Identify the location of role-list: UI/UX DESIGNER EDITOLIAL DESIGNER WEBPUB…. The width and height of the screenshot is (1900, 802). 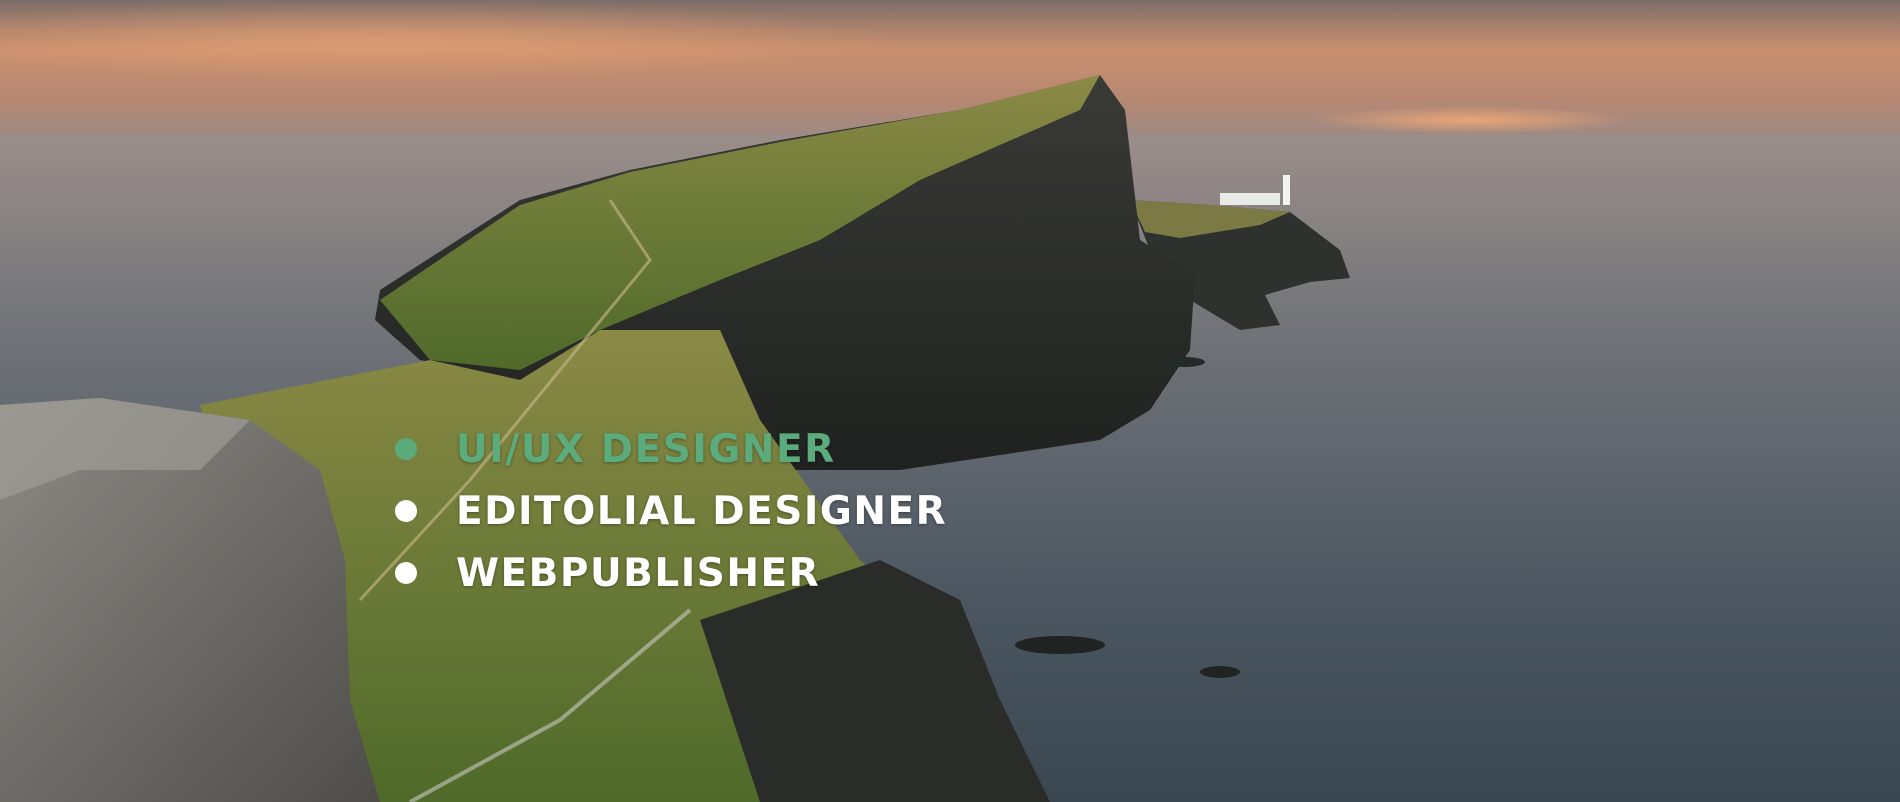
(671, 511).